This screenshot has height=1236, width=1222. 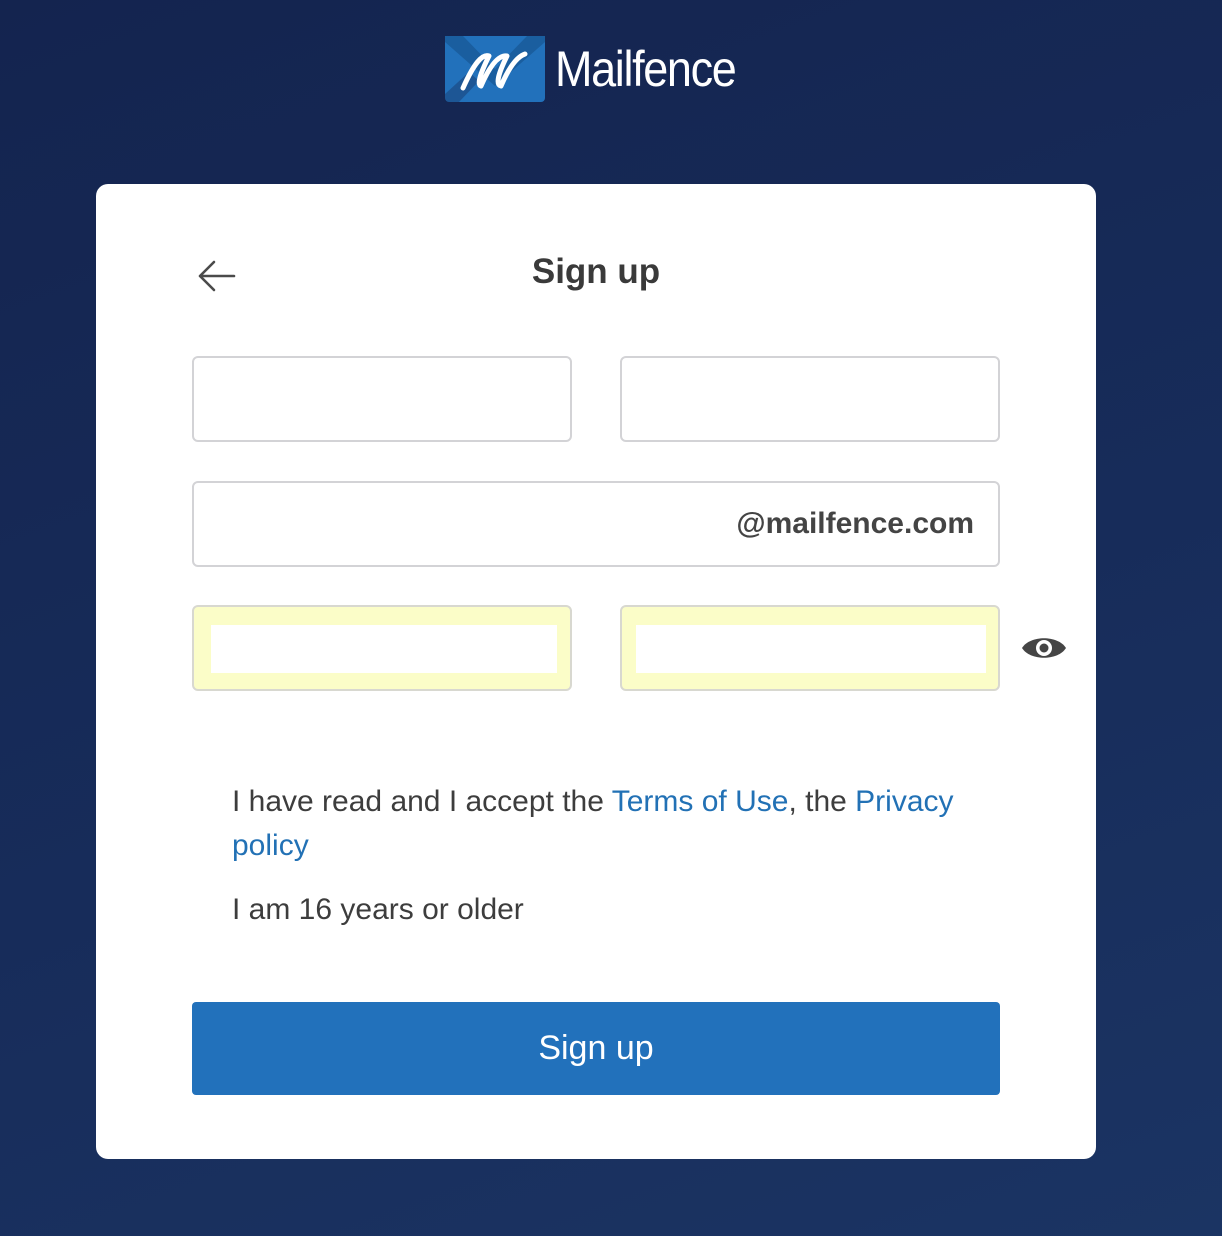 I want to click on last-name-input, so click(x=810, y=399).